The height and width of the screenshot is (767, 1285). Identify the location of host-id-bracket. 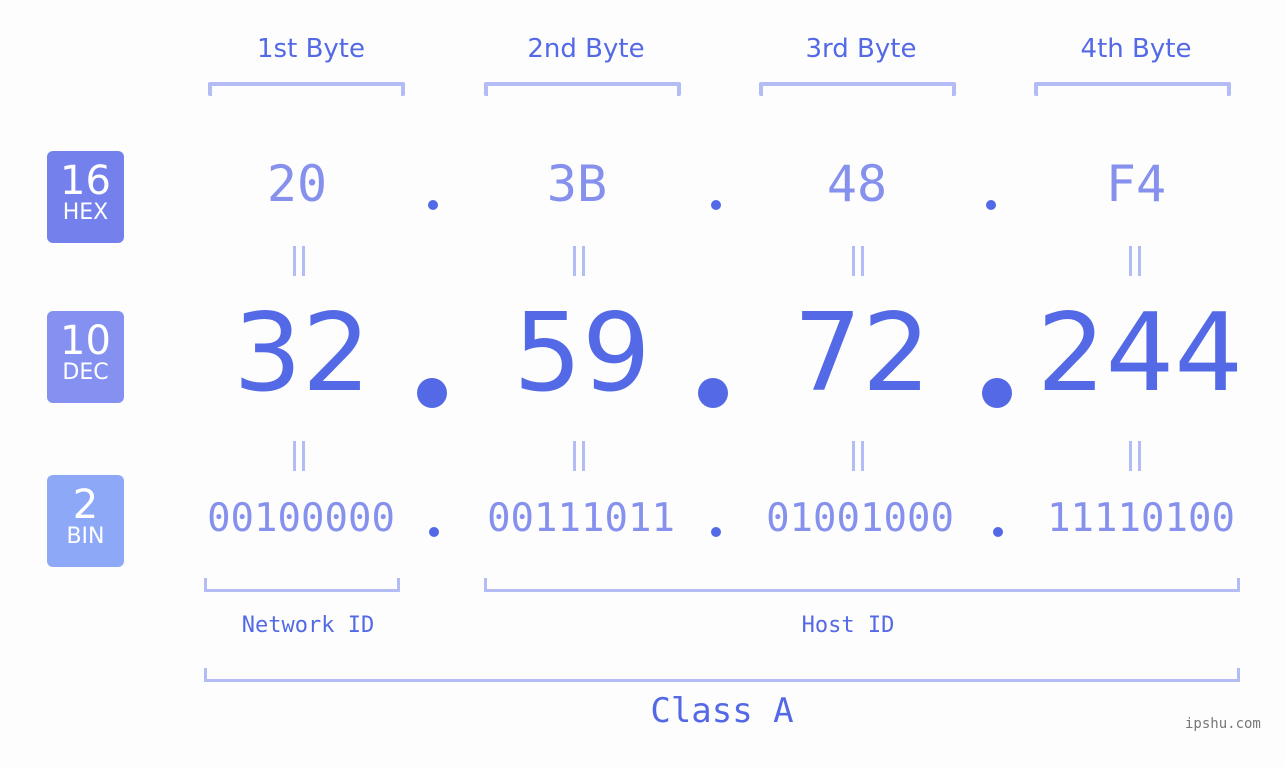
(862, 585).